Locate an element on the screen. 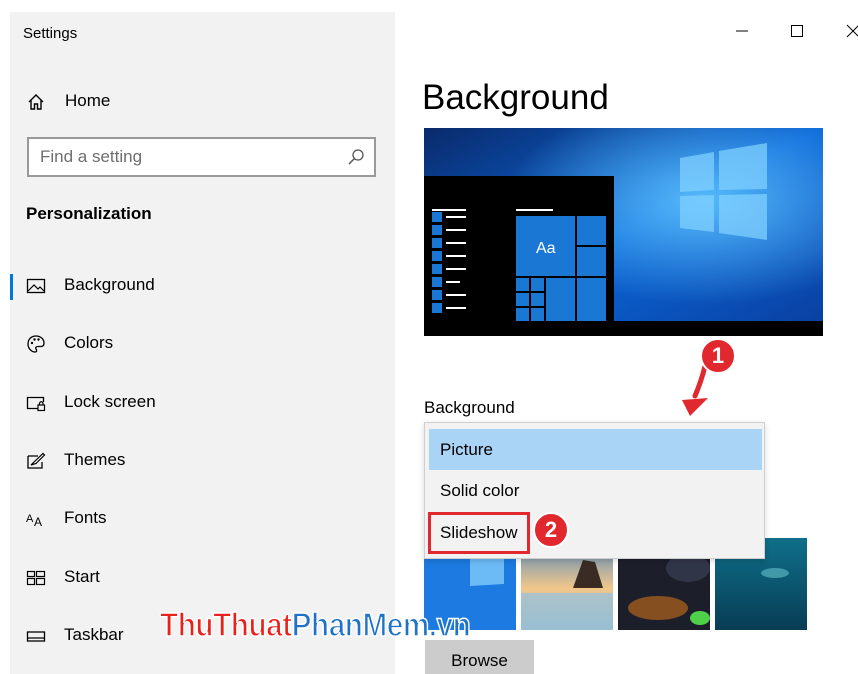  annotation-badge-1: 1 is located at coordinates (718, 356).